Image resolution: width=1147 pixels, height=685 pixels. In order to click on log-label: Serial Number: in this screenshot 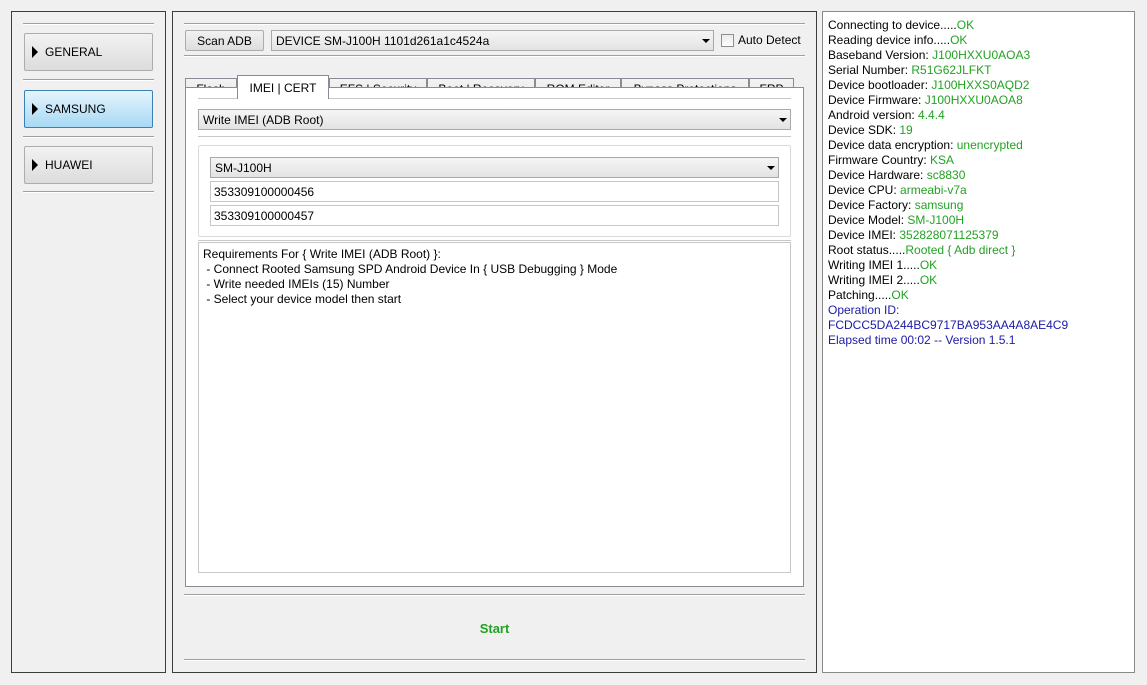, I will do `click(870, 70)`.